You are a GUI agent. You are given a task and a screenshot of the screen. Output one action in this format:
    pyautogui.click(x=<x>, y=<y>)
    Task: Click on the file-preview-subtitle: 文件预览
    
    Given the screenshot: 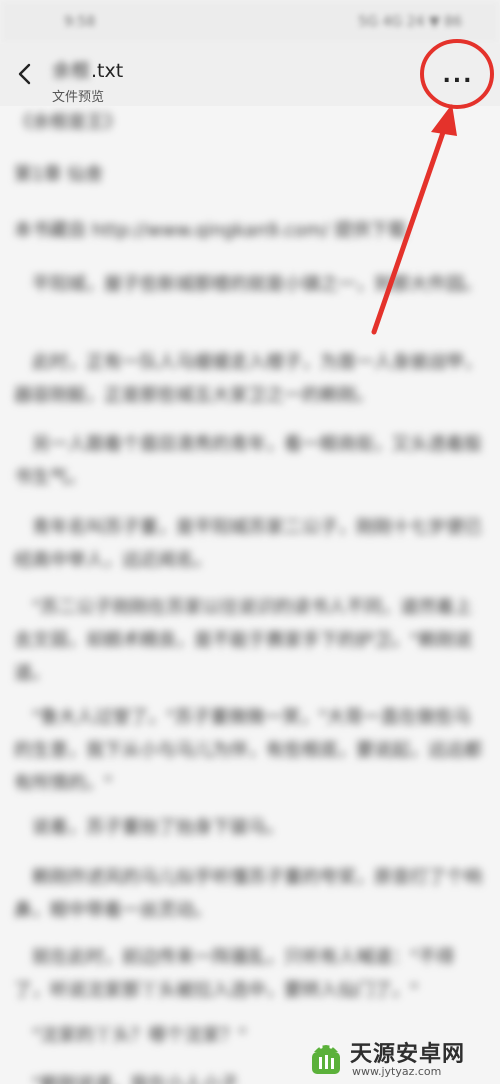 What is the action you would take?
    pyautogui.click(x=78, y=97)
    